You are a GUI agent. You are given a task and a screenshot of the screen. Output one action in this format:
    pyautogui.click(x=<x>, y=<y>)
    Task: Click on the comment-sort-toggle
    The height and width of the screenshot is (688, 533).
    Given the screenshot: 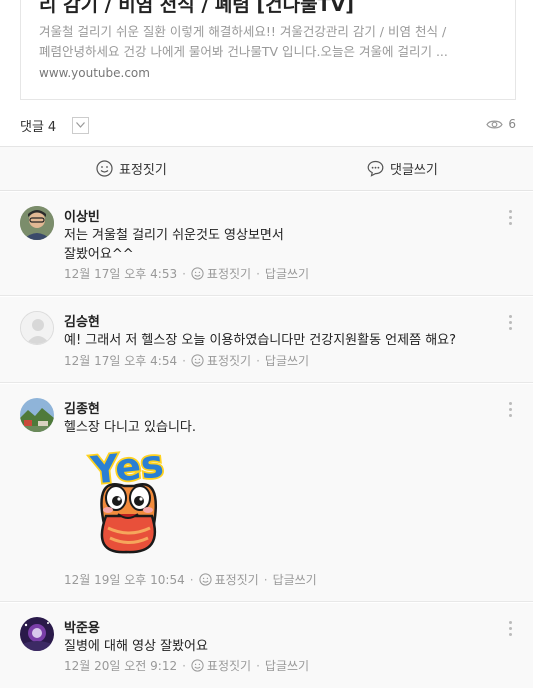 What is the action you would take?
    pyautogui.click(x=80, y=125)
    